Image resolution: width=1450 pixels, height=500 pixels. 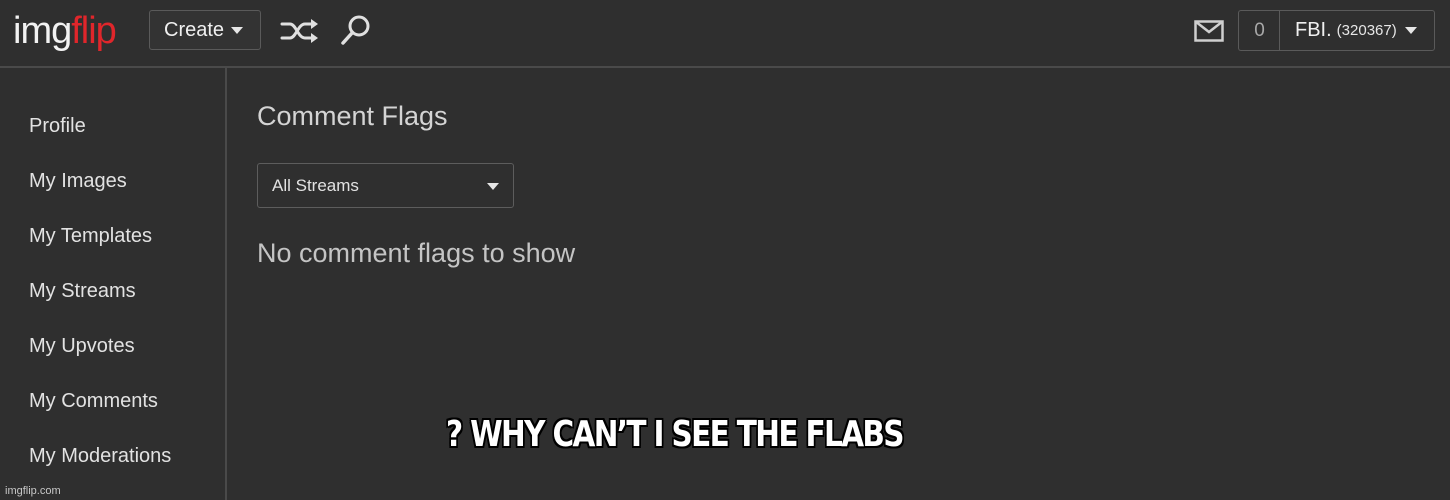 I want to click on page-title: Comment Flags, so click(x=352, y=116).